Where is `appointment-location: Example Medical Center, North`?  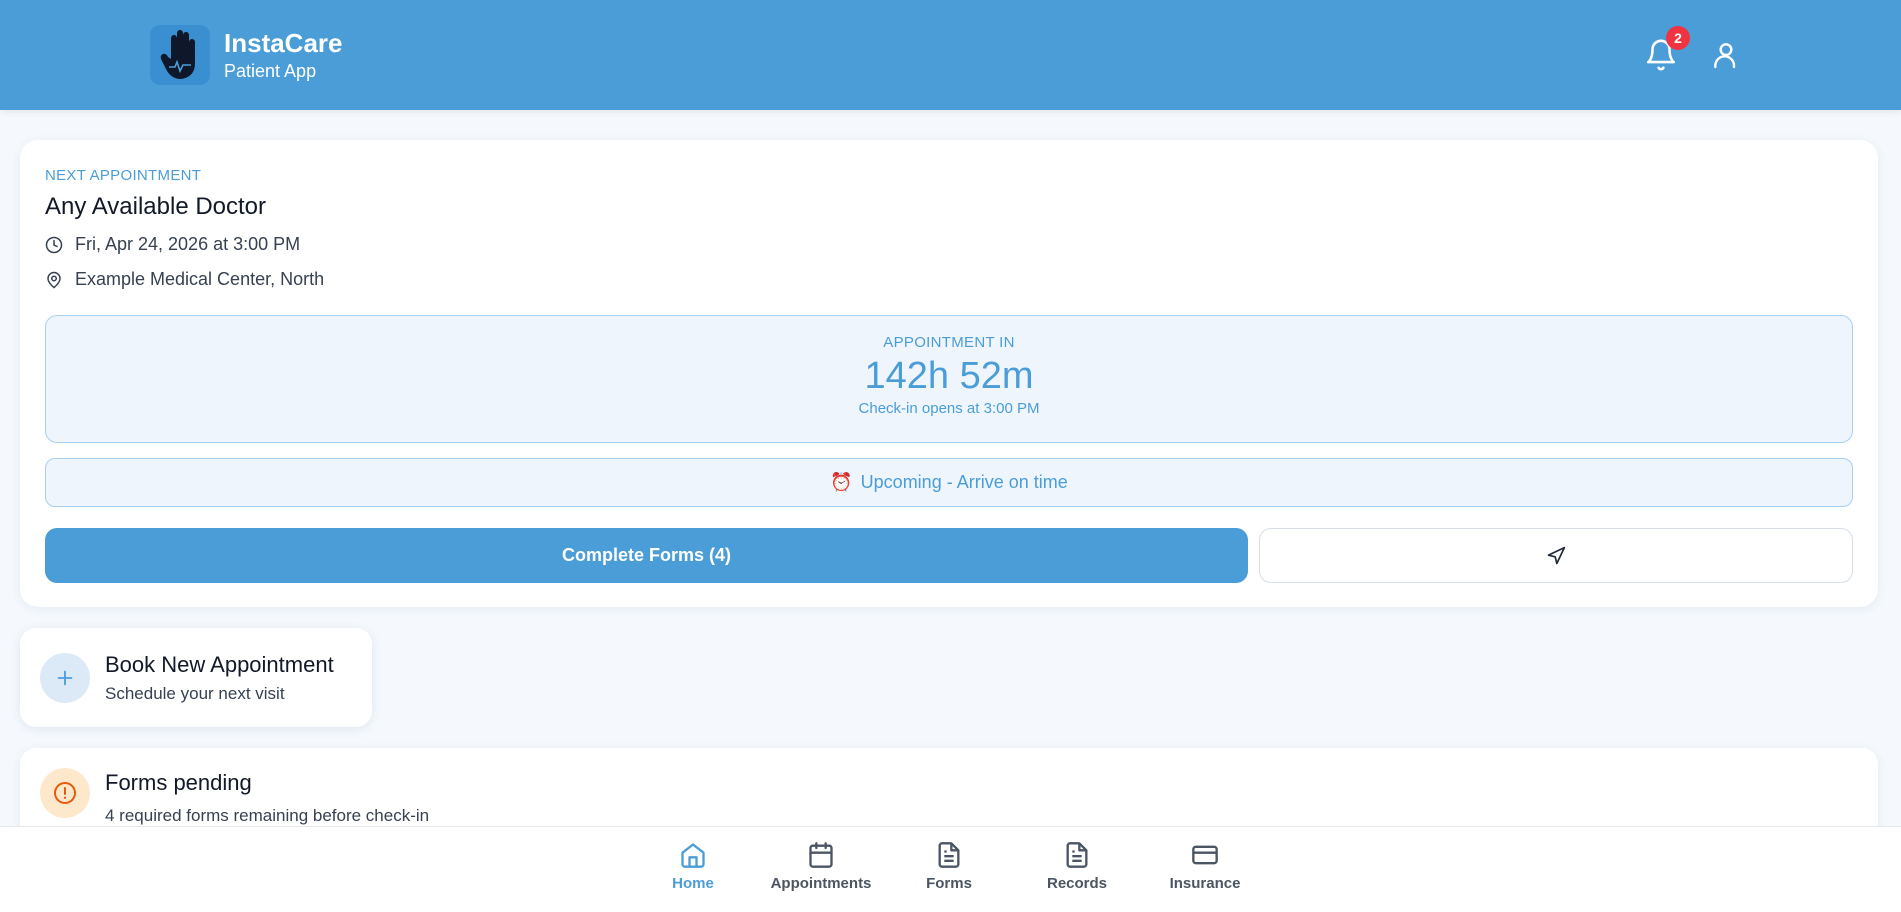 appointment-location: Example Medical Center, North is located at coordinates (184, 279).